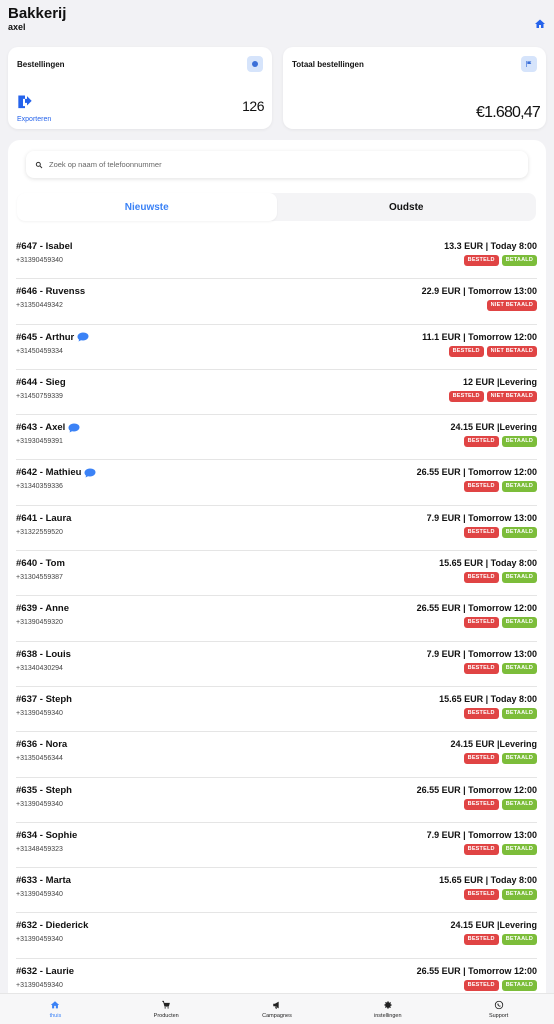  I want to click on search-bar, so click(277, 164).